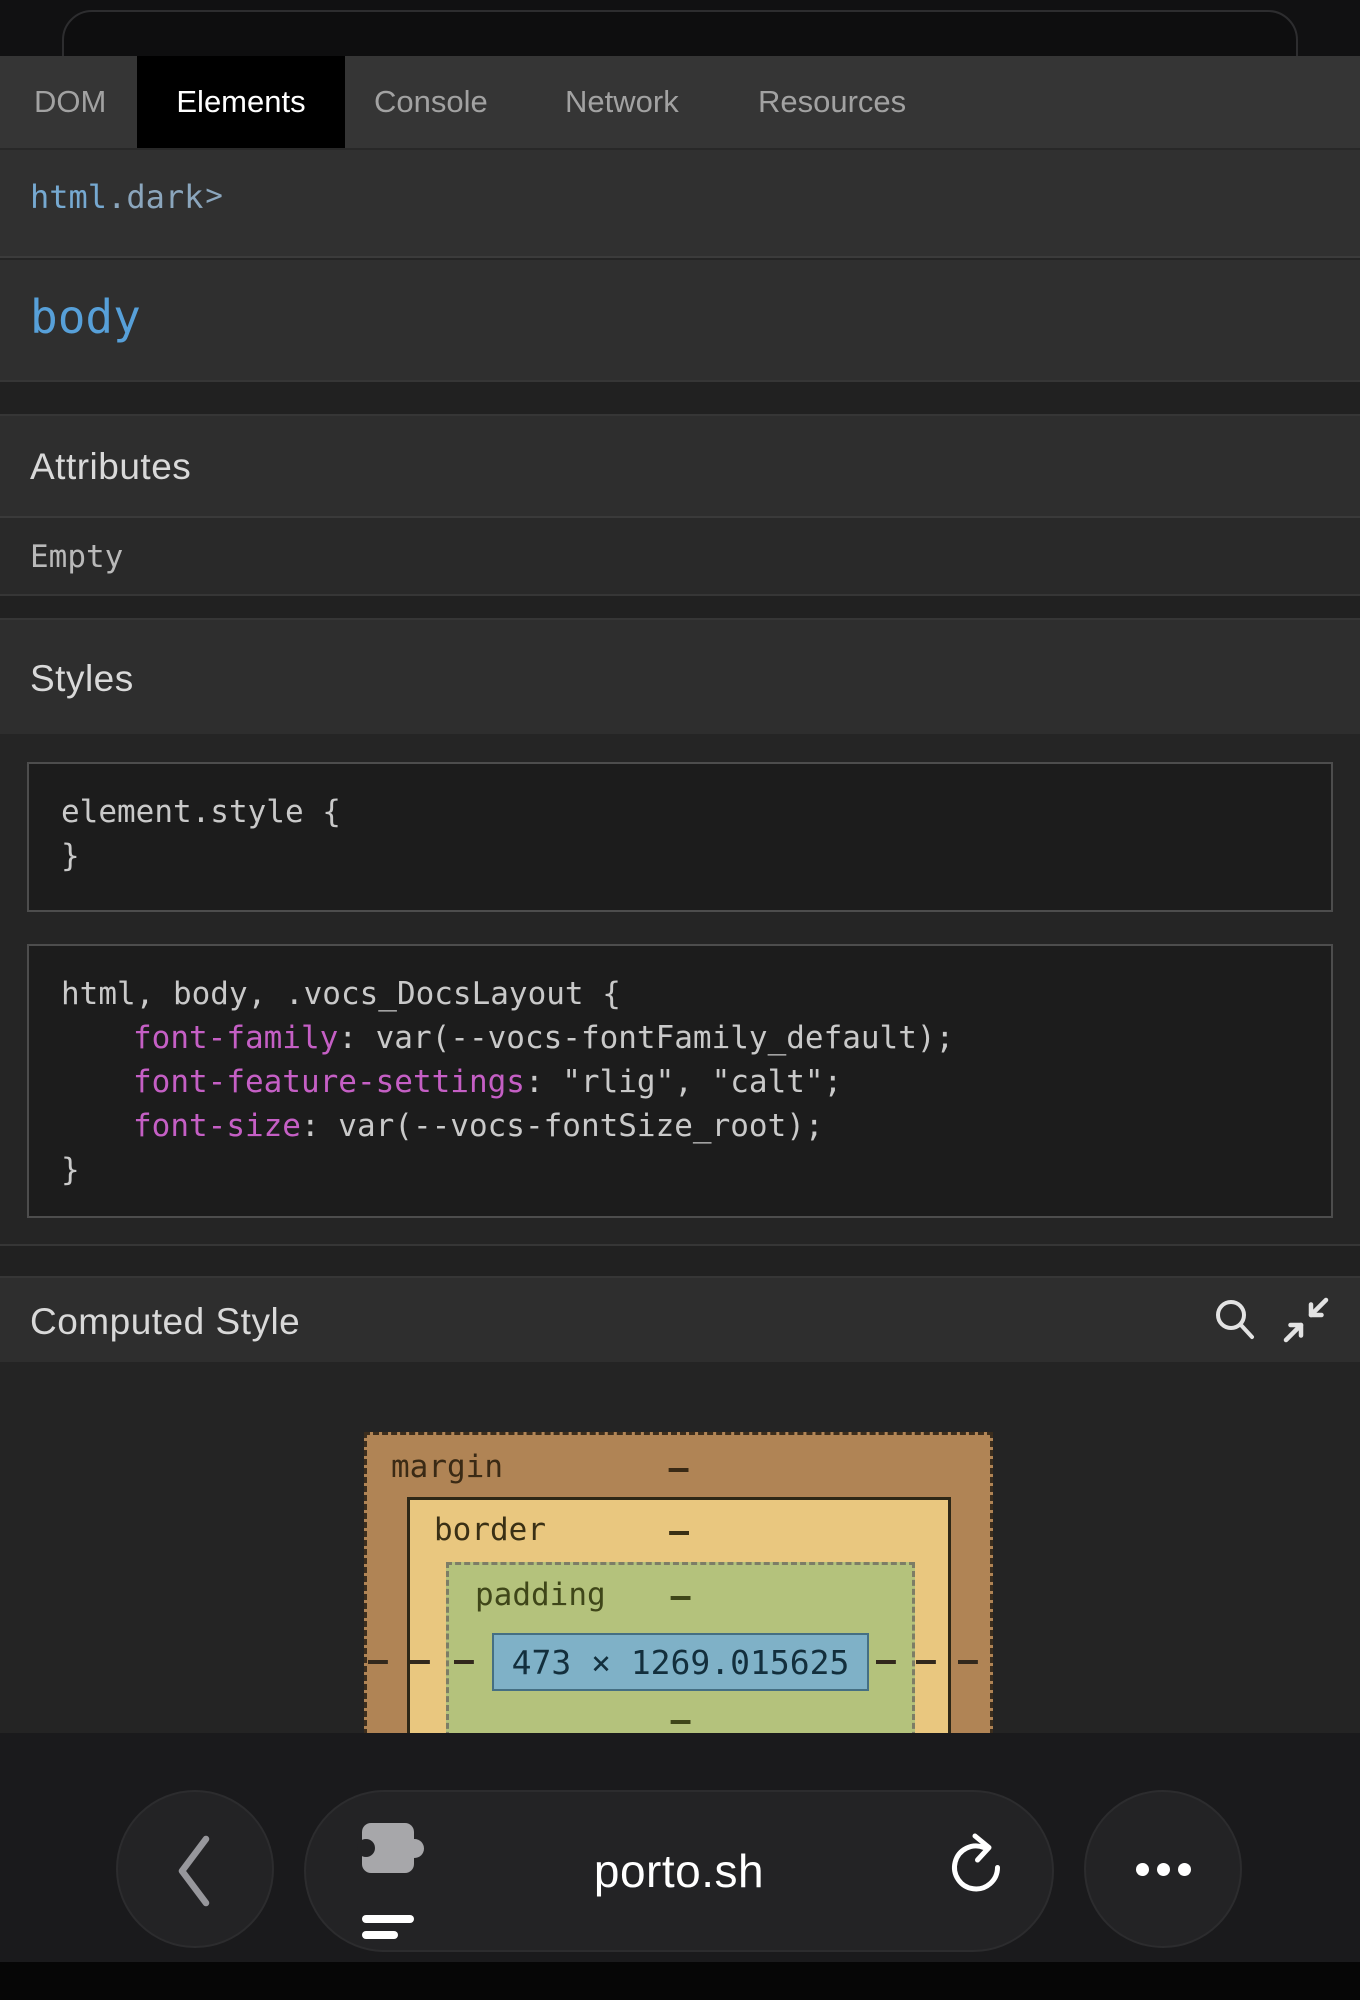  I want to click on styles-section-header: Styles, so click(680, 677).